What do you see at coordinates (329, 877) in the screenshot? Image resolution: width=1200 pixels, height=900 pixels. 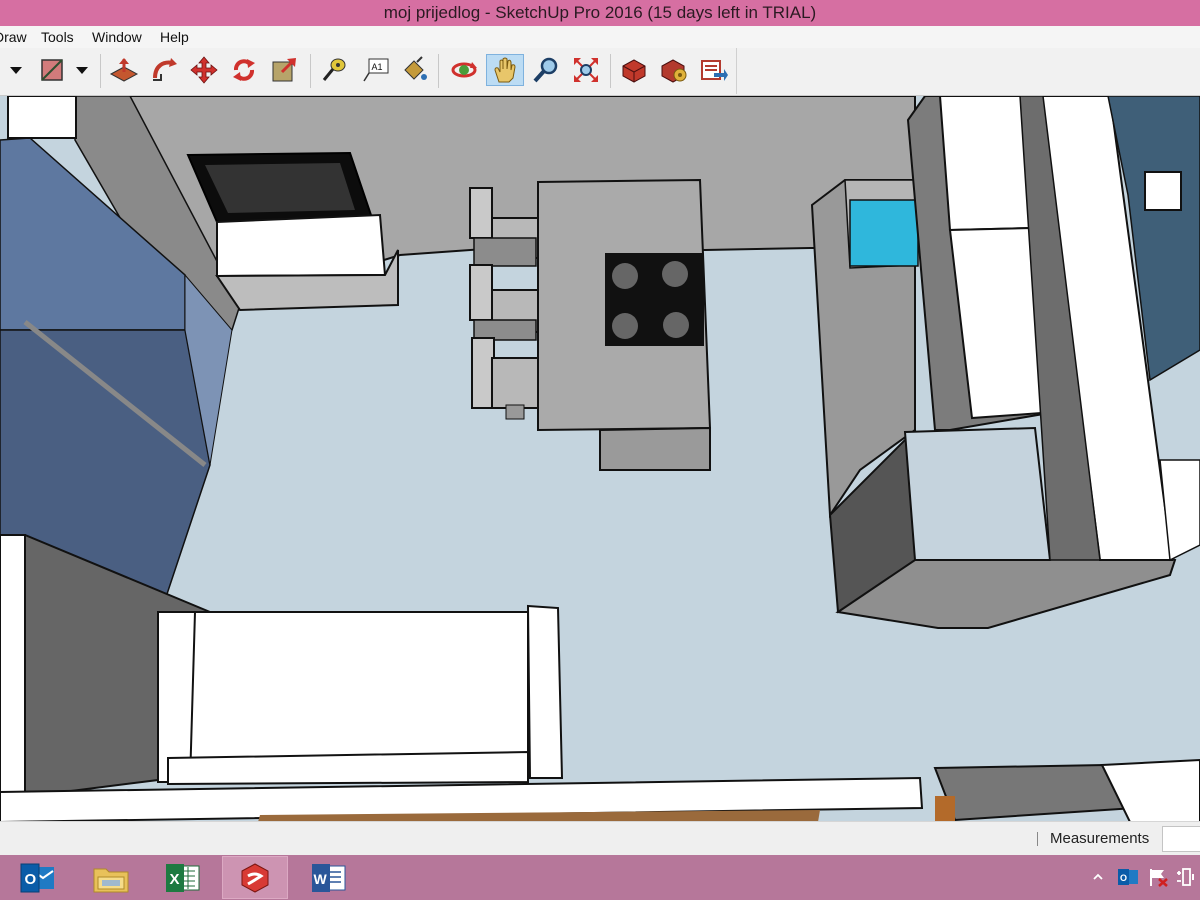 I see `word-icon: W` at bounding box center [329, 877].